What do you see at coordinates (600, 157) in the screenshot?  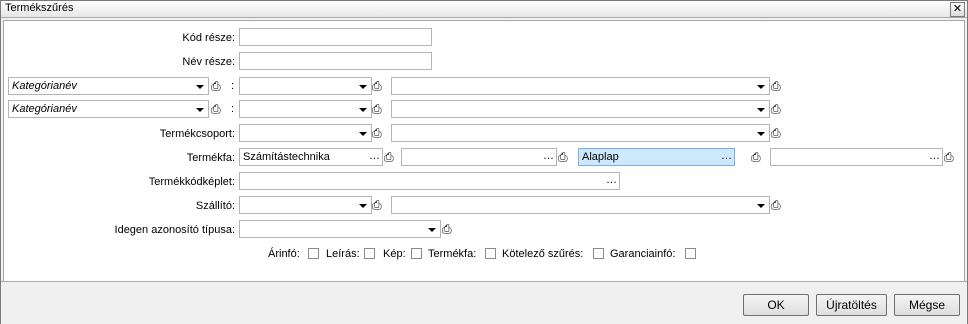 I see `product-tree-level-3-value: Alaplap` at bounding box center [600, 157].